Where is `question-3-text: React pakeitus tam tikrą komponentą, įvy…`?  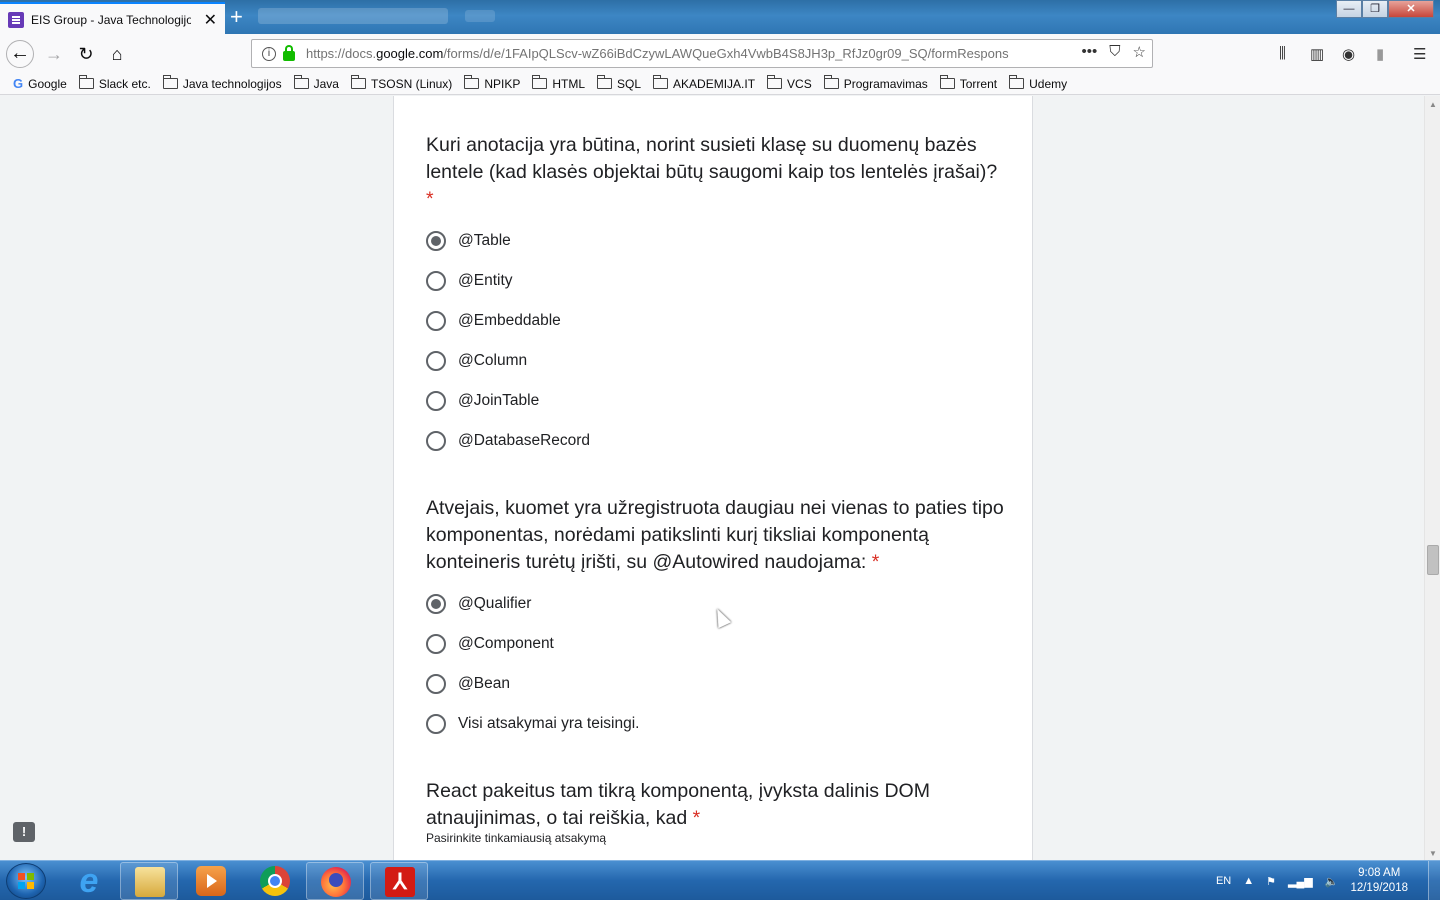
question-3-text: React pakeitus tam tikrą komponentą, įvy… is located at coordinates (678, 804).